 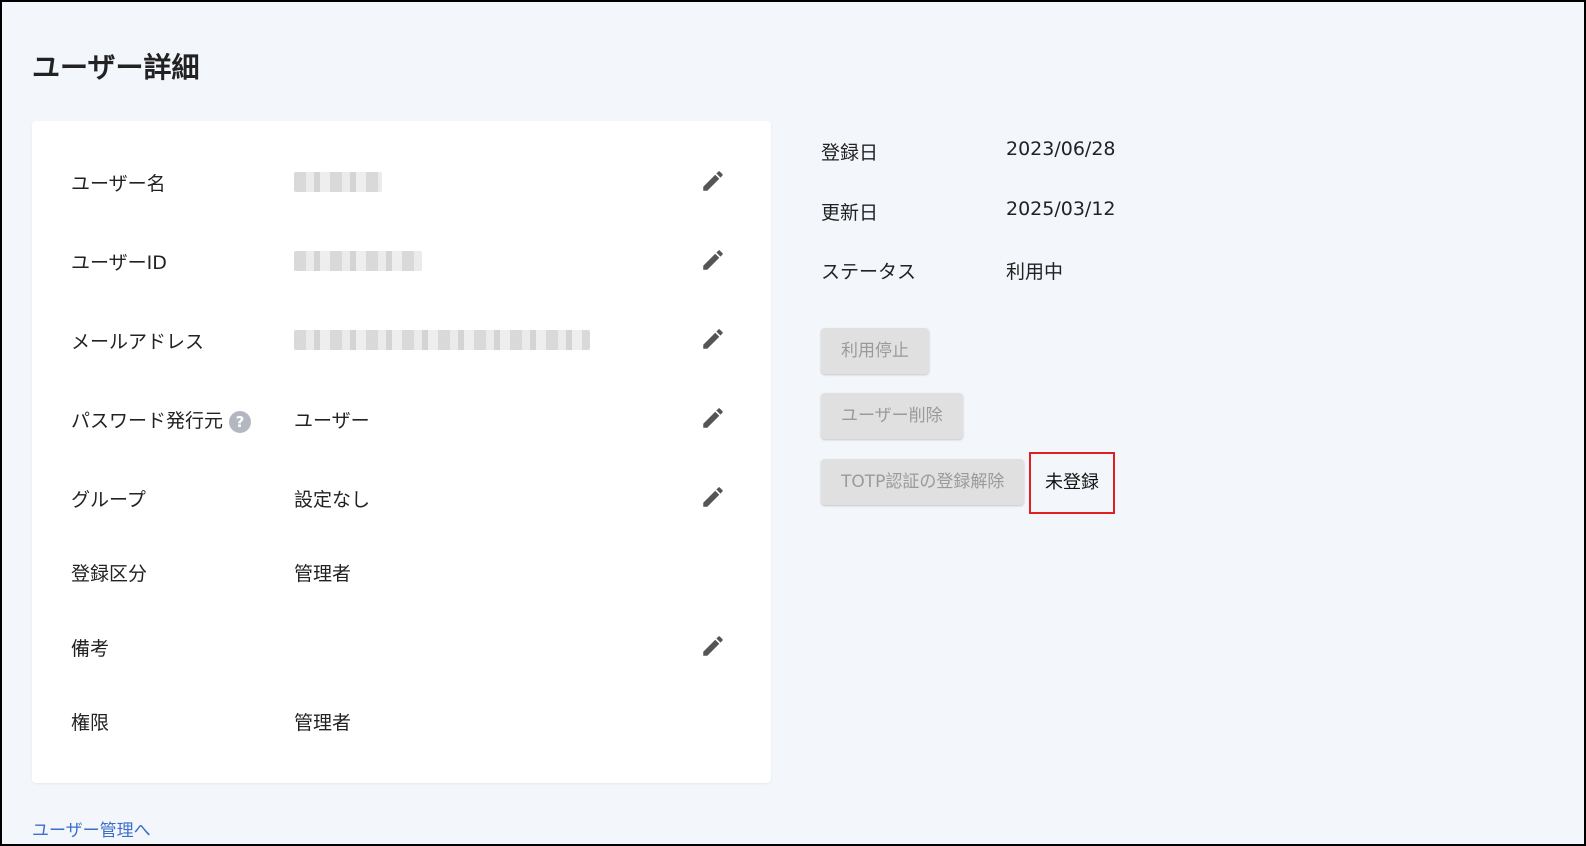 What do you see at coordinates (850, 153) in the screenshot?
I see `registered-date-label: 登録日` at bounding box center [850, 153].